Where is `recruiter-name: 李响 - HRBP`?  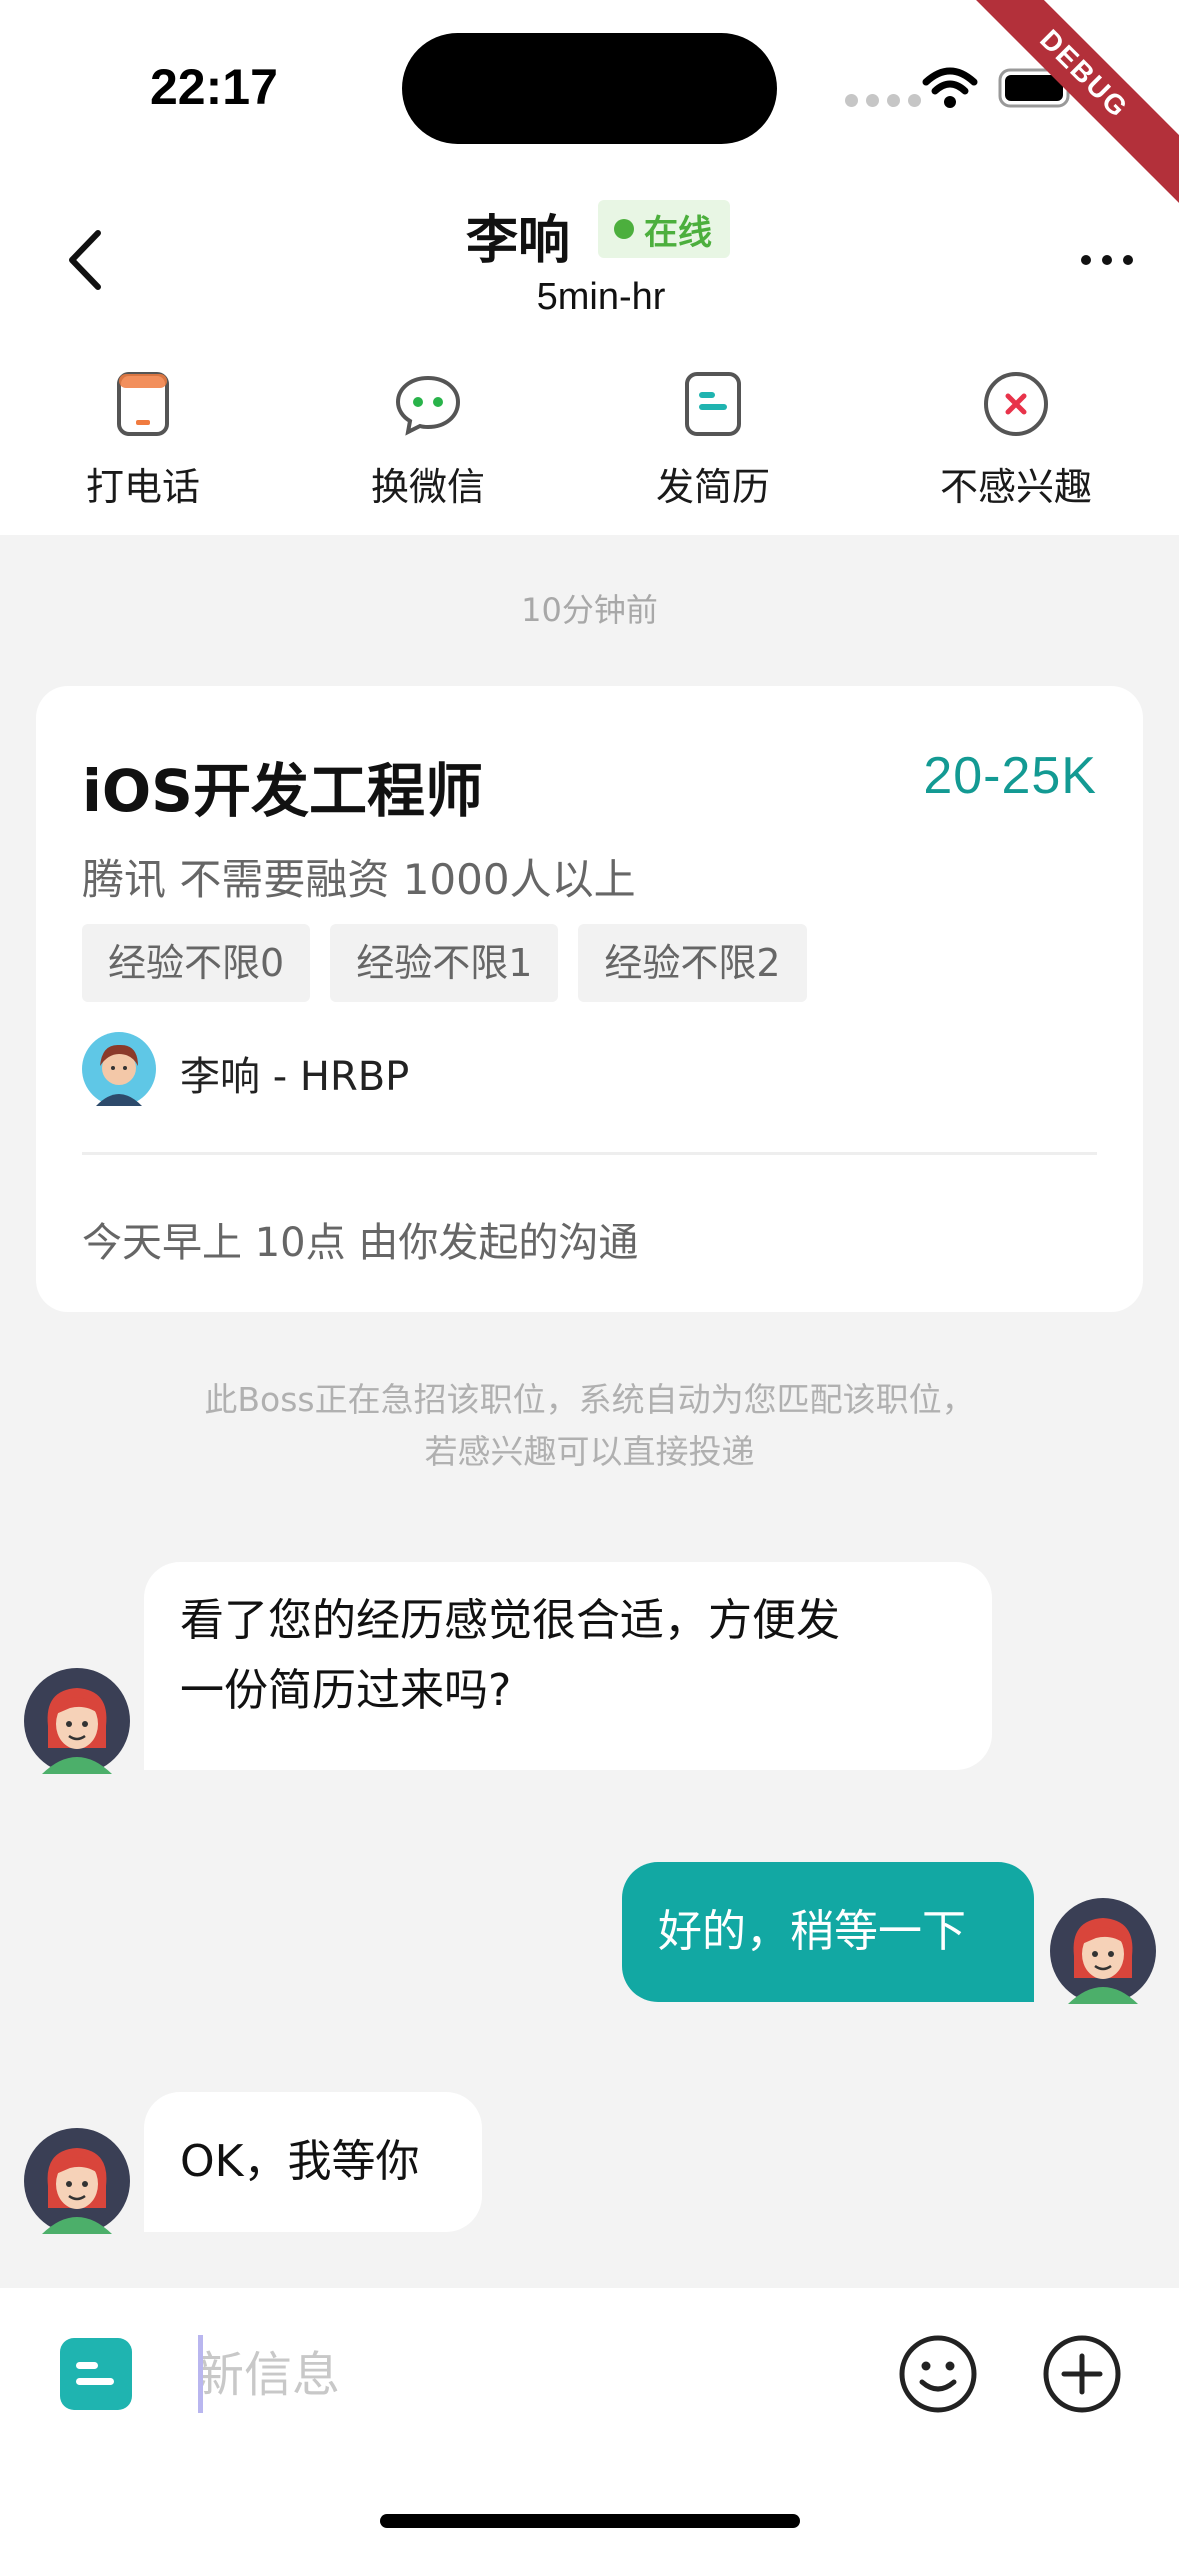 recruiter-name: 李响 - HRBP is located at coordinates (295, 1077).